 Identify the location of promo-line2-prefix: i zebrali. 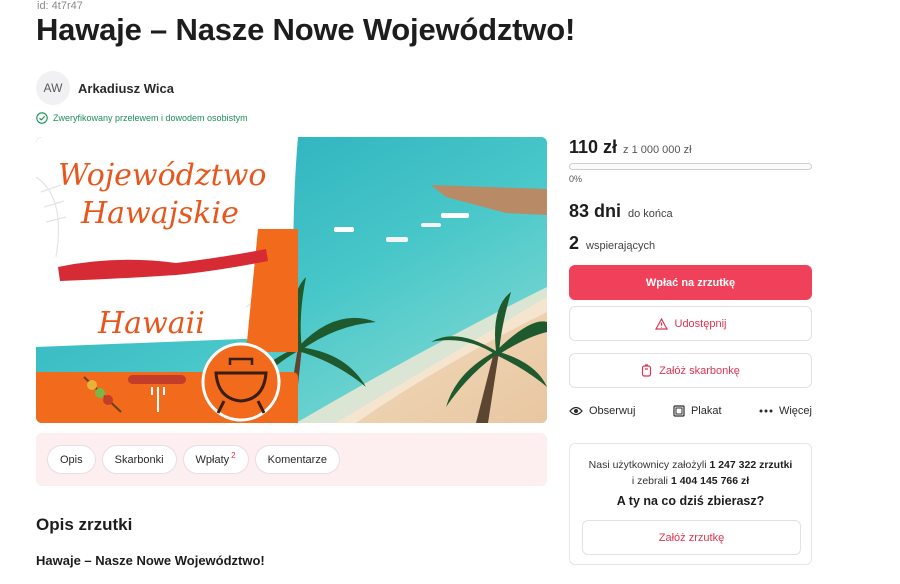
(651, 481).